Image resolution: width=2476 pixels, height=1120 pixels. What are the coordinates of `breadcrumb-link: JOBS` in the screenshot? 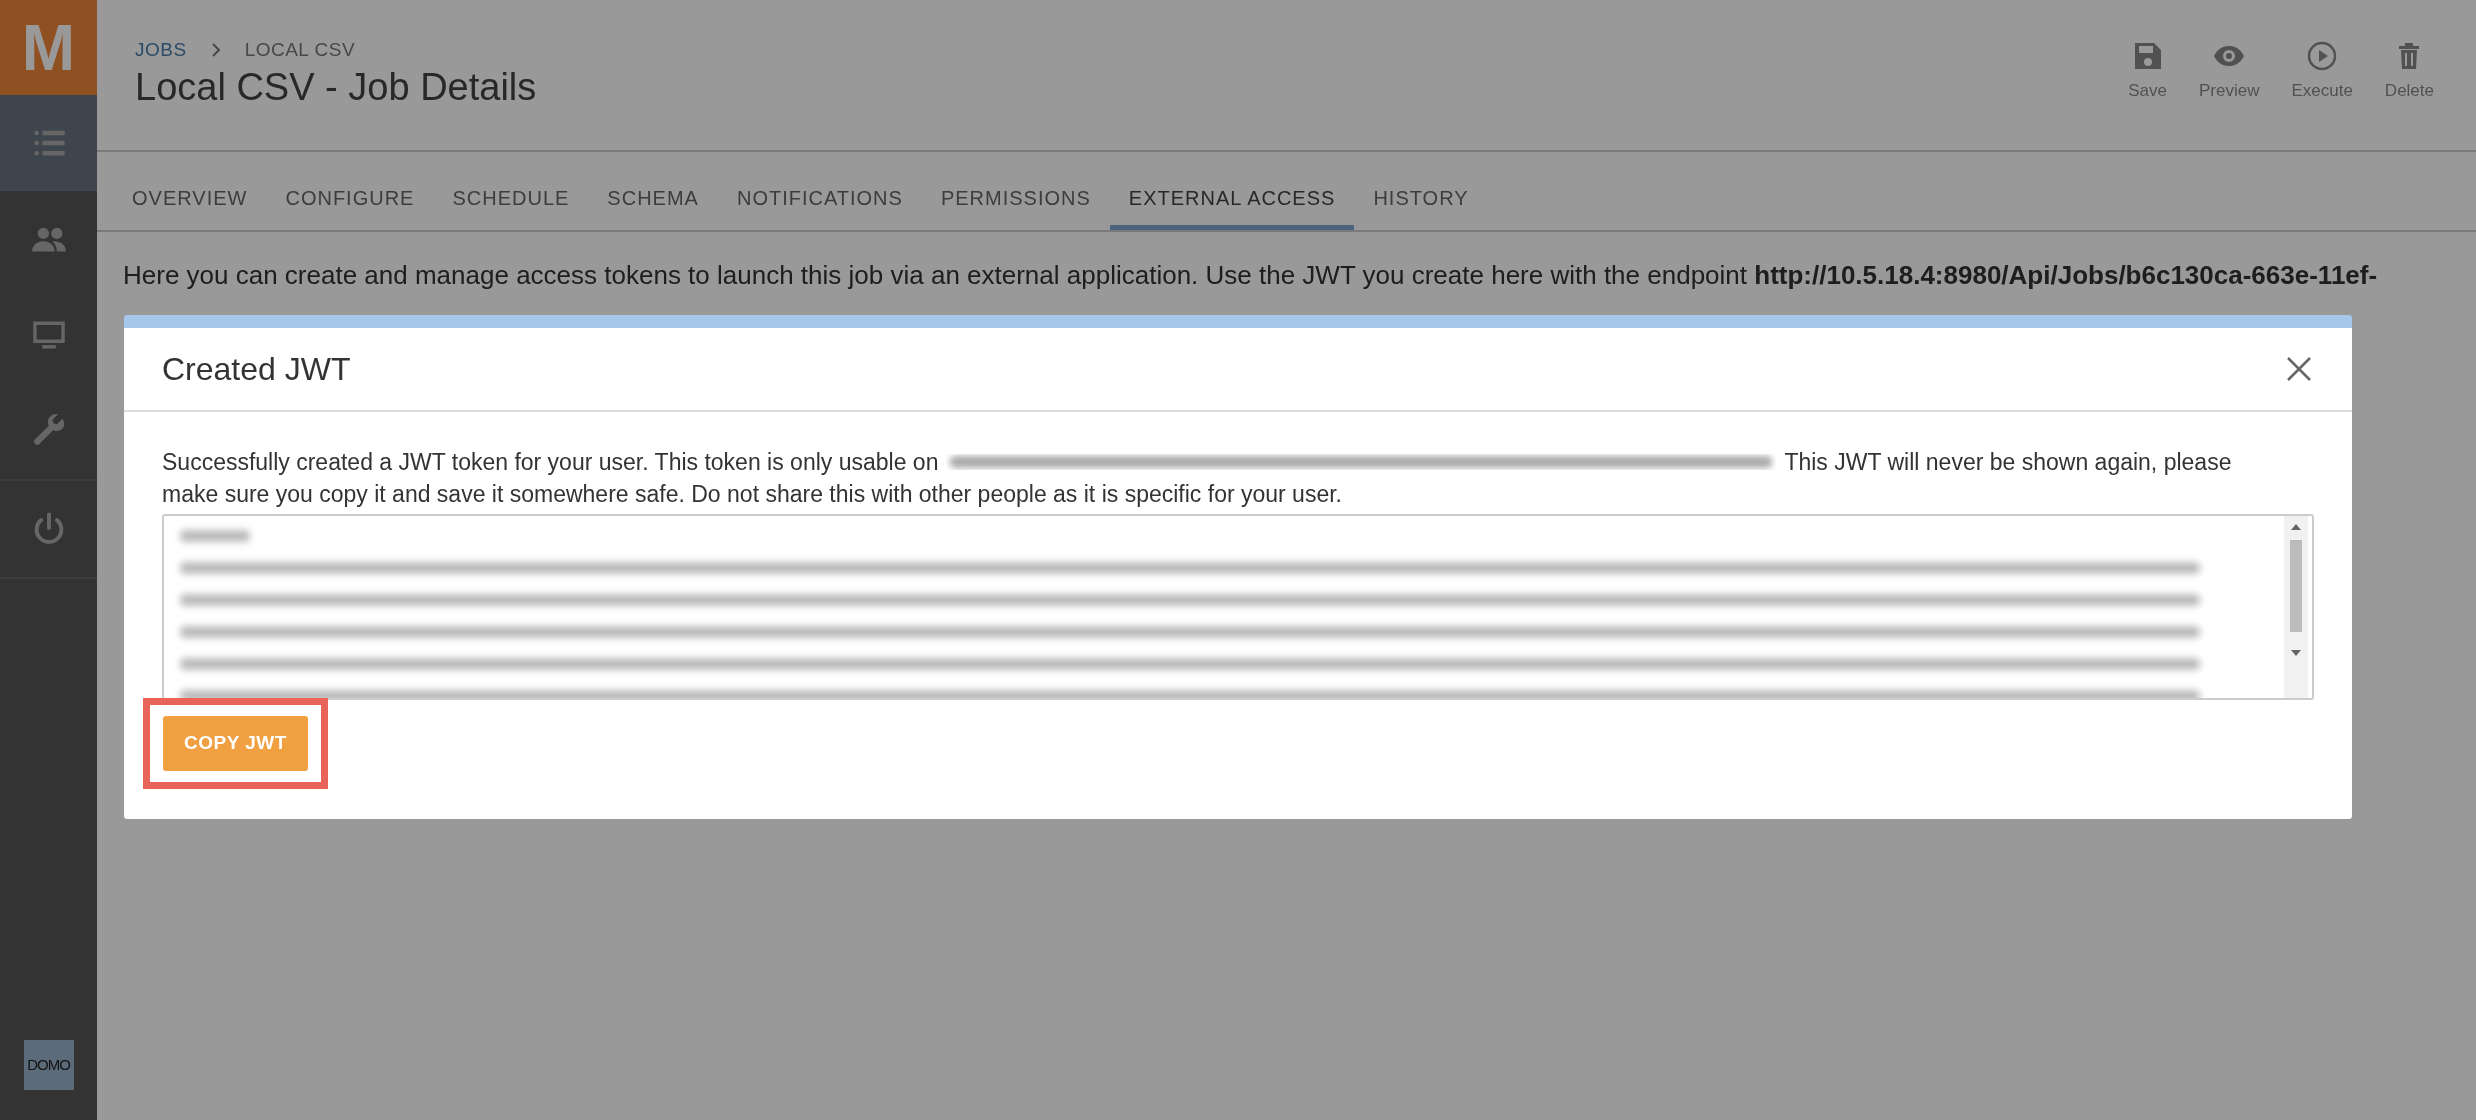 It's located at (161, 50).